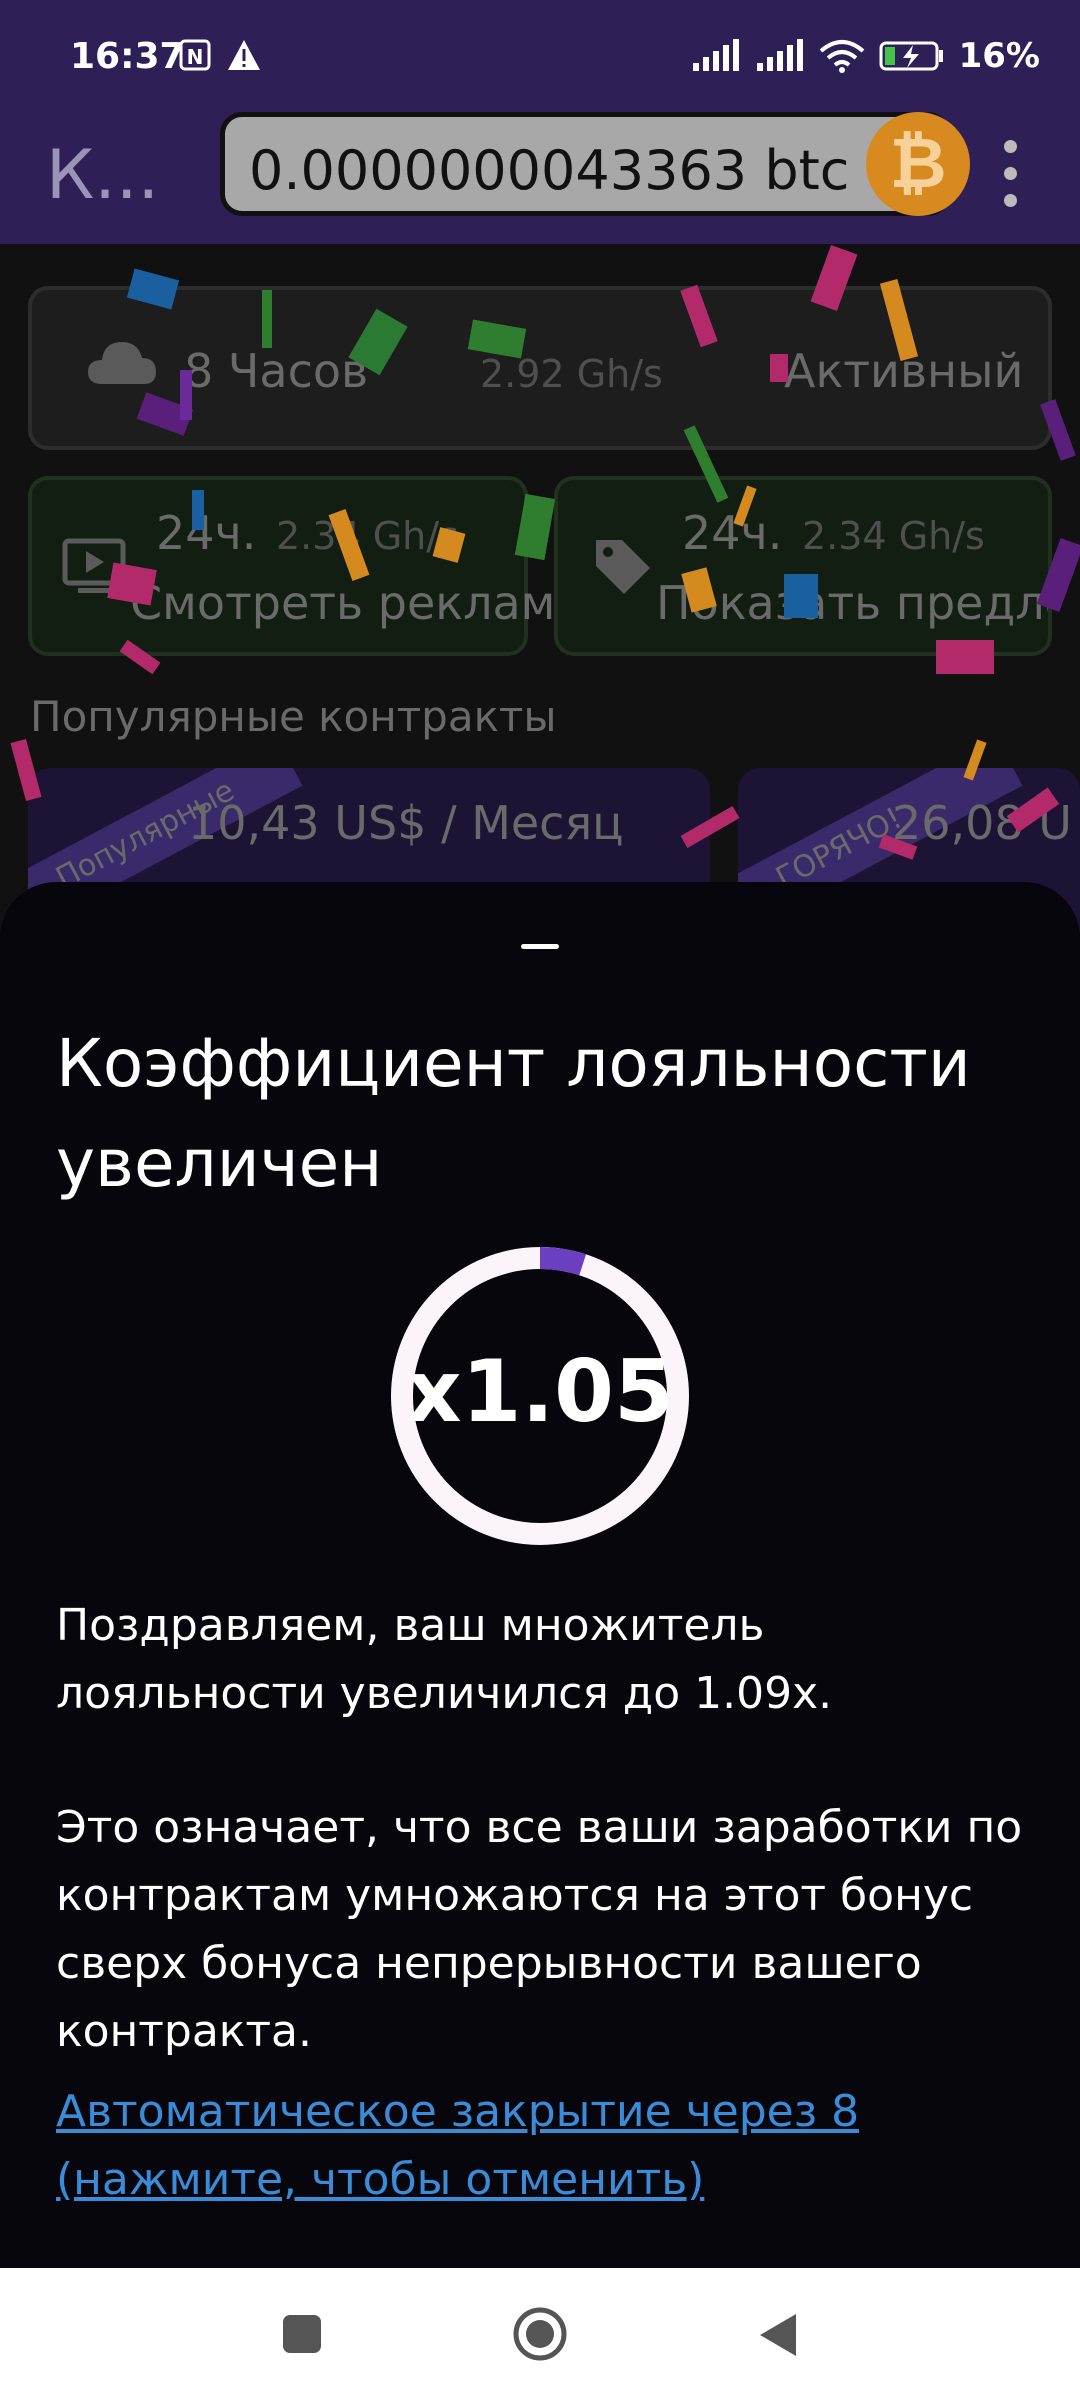  What do you see at coordinates (220, 55) in the screenshot?
I see `status-left-icons: N` at bounding box center [220, 55].